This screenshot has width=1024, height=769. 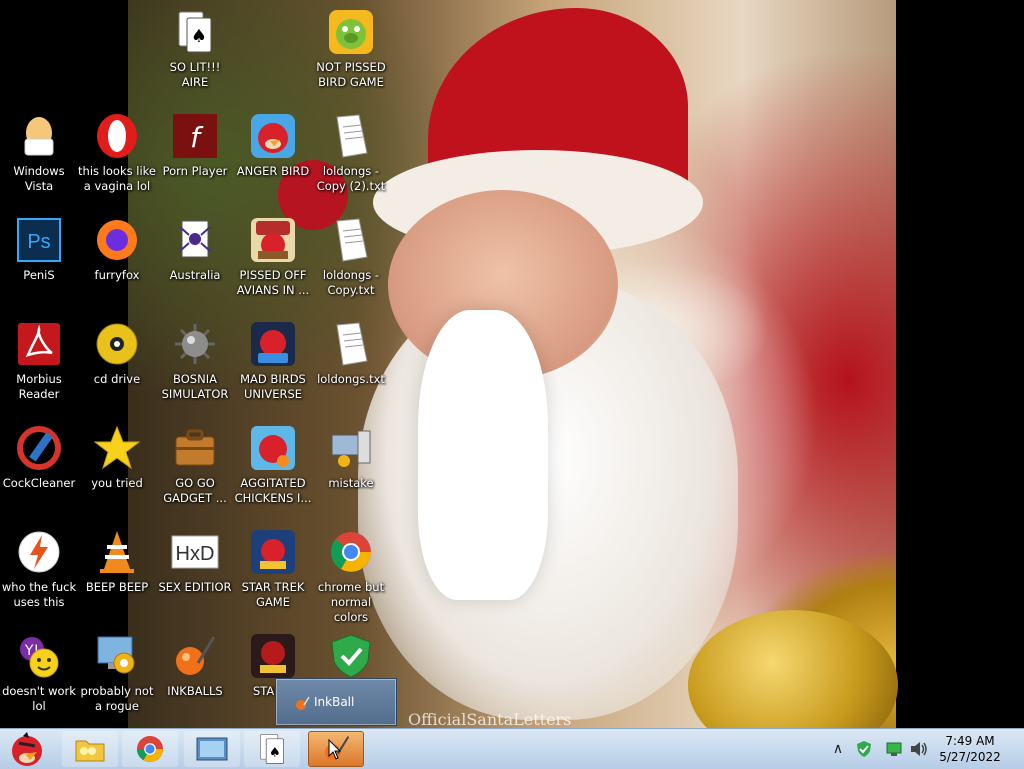 I want to click on angry-birds-seasons-icon, so click(x=273, y=240).